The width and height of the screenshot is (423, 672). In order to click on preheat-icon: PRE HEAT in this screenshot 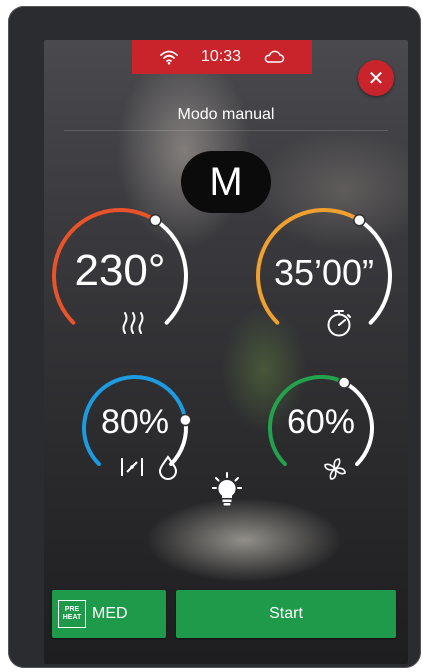, I will do `click(72, 614)`.